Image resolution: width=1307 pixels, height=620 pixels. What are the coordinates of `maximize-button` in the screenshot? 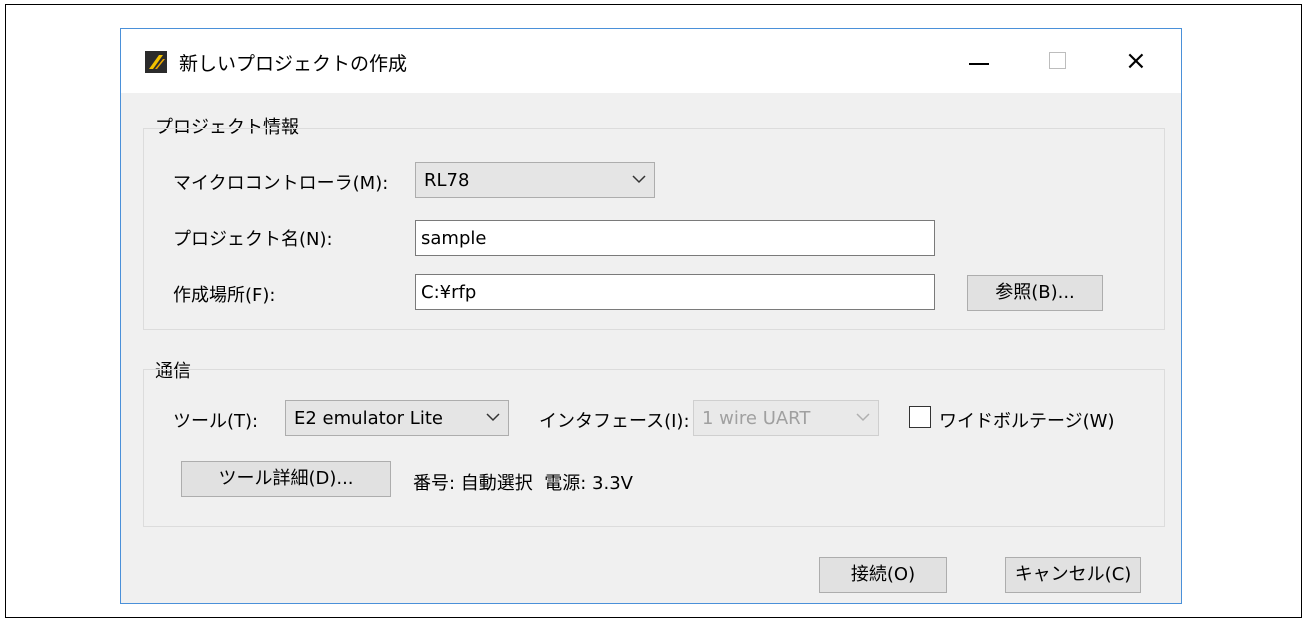 It's located at (1059, 61).